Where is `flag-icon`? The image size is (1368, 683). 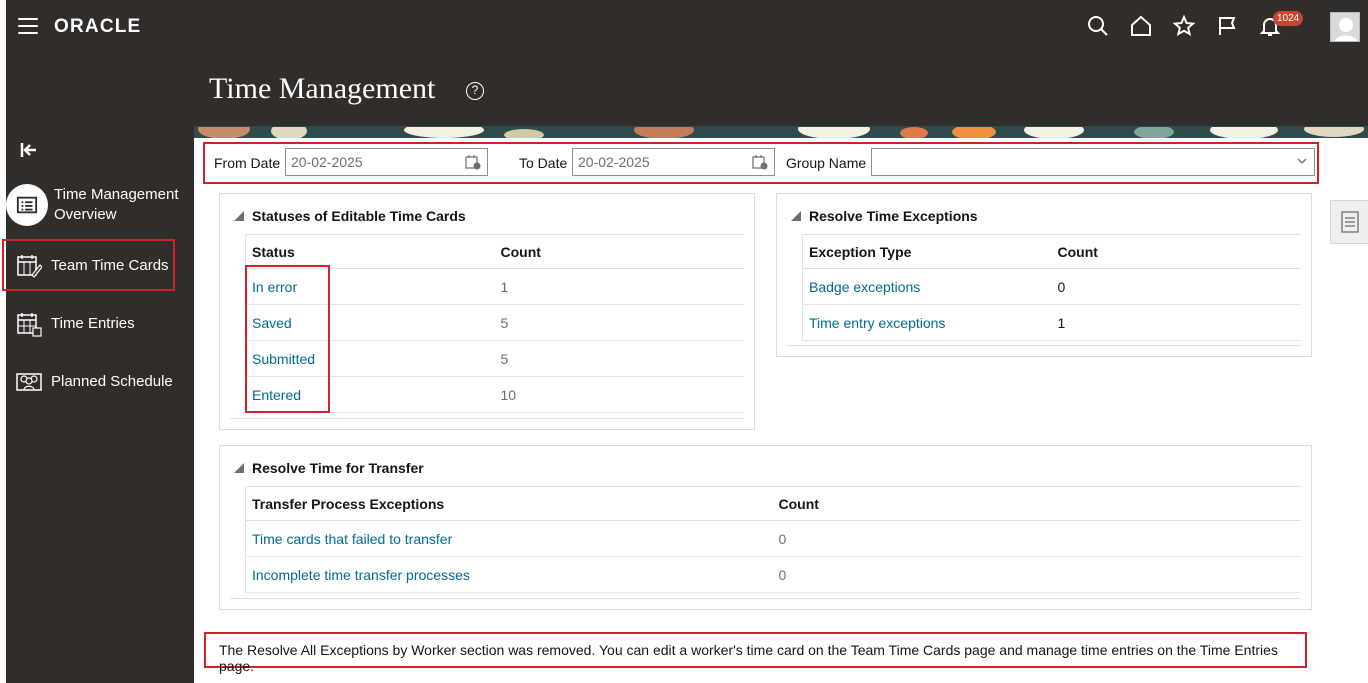
flag-icon is located at coordinates (1227, 26).